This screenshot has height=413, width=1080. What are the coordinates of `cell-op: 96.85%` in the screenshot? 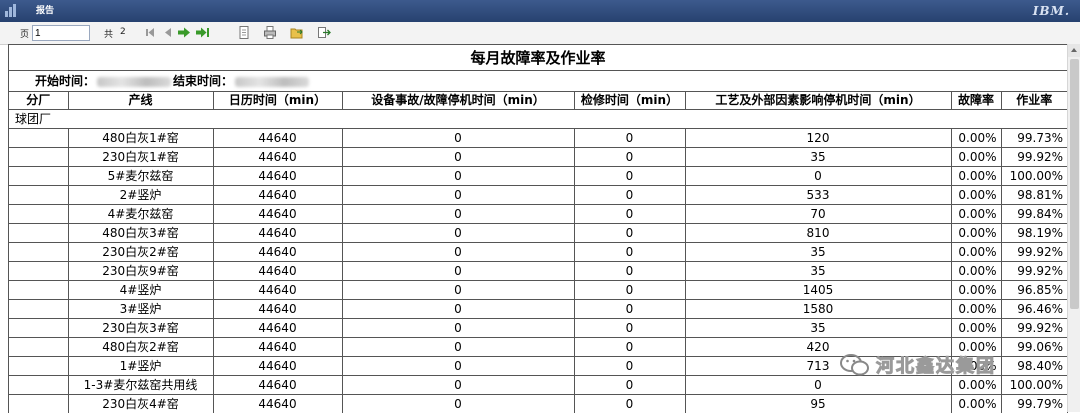 It's located at (1034, 290).